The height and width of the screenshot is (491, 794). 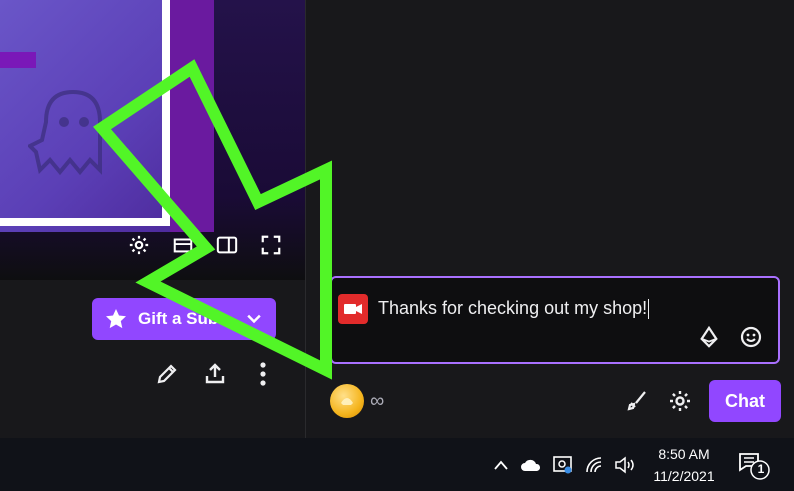 What do you see at coordinates (377, 401) in the screenshot?
I see `channel-points-count: ∞` at bounding box center [377, 401].